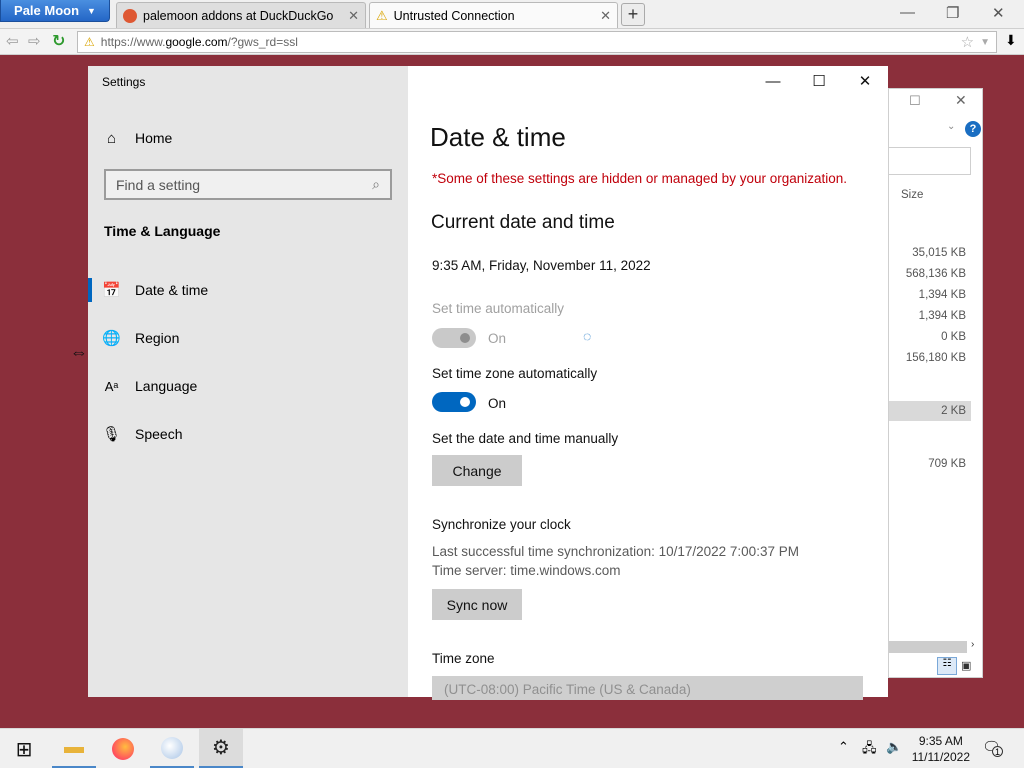 This screenshot has width=1024, height=768. I want to click on microphone-icon: 🎙, so click(111, 434).